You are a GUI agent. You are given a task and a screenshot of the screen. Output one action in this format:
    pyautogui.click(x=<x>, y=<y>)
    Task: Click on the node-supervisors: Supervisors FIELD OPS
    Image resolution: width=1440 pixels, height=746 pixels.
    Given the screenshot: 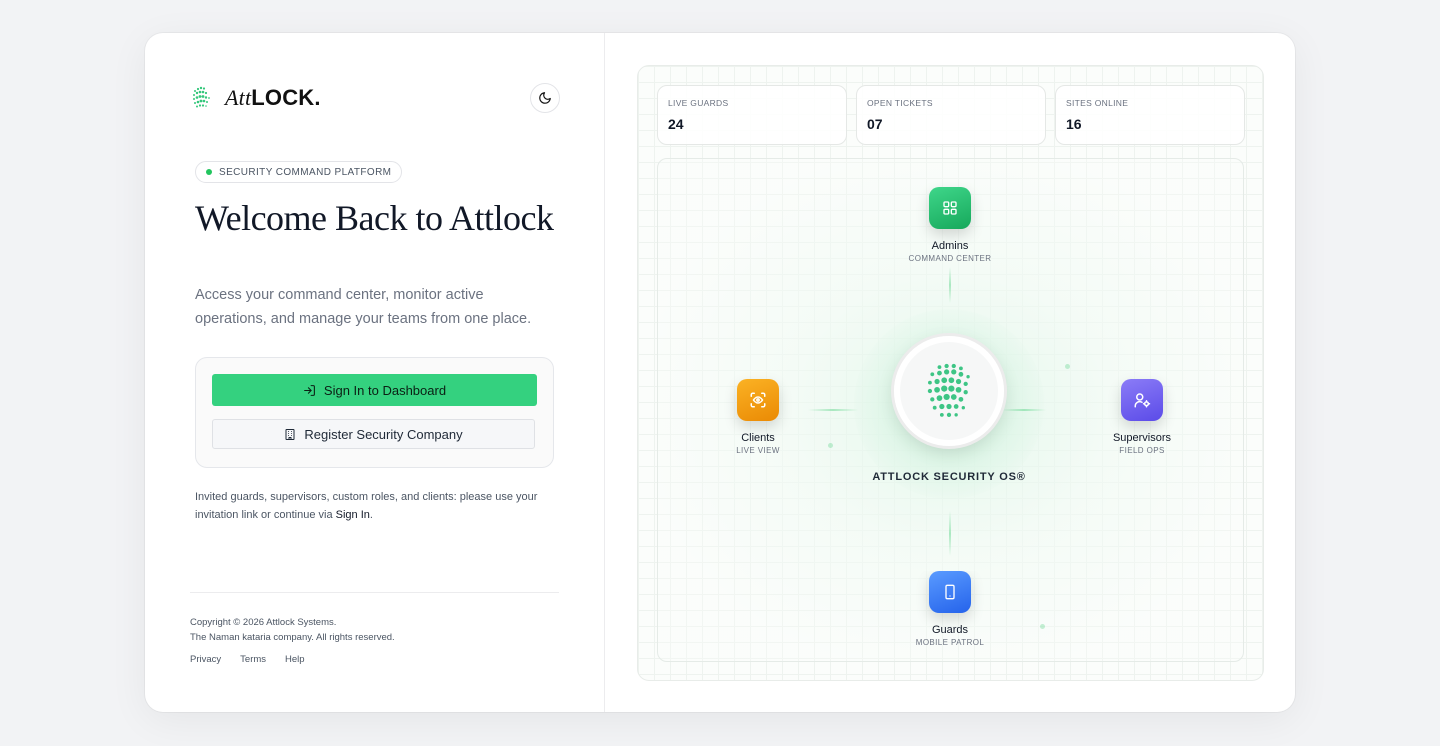 What is the action you would take?
    pyautogui.click(x=1142, y=417)
    